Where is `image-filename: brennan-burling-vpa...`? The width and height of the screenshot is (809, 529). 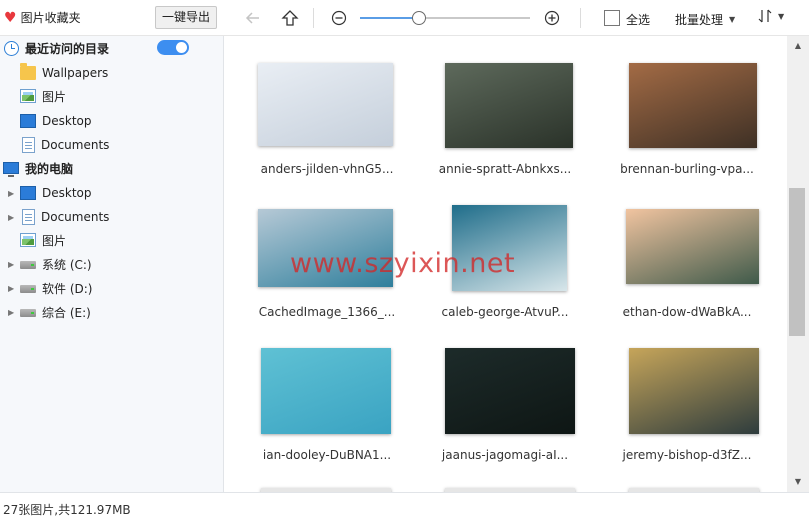
image-filename: brennan-burling-vpa... is located at coordinates (687, 169).